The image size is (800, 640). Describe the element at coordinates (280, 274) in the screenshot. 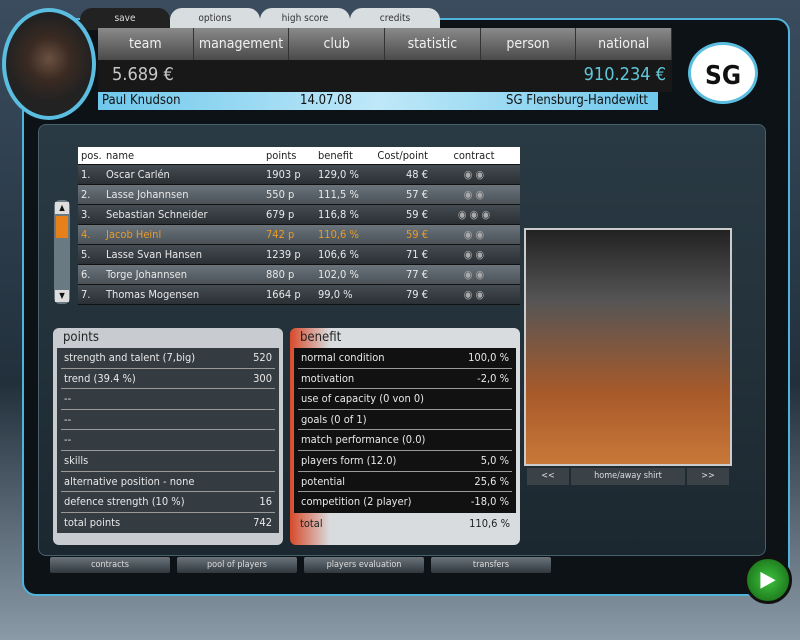

I see `cell: 880 p` at that location.